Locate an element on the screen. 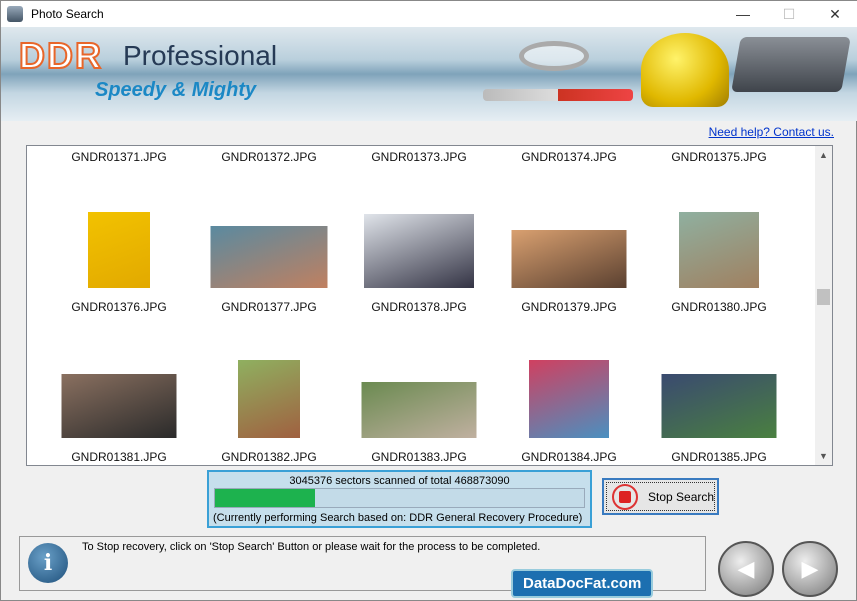 The width and height of the screenshot is (857, 601). screwdriver-icon is located at coordinates (558, 95).